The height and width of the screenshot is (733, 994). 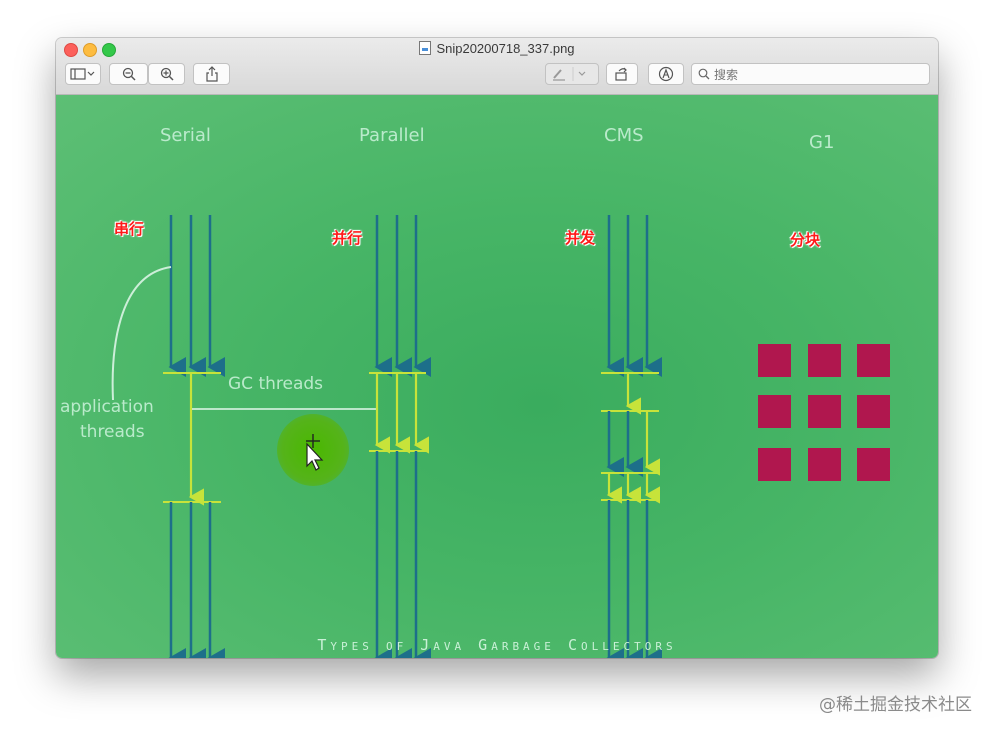 I want to click on juejin-watermark: @稀土掘金技术社区, so click(x=895, y=705).